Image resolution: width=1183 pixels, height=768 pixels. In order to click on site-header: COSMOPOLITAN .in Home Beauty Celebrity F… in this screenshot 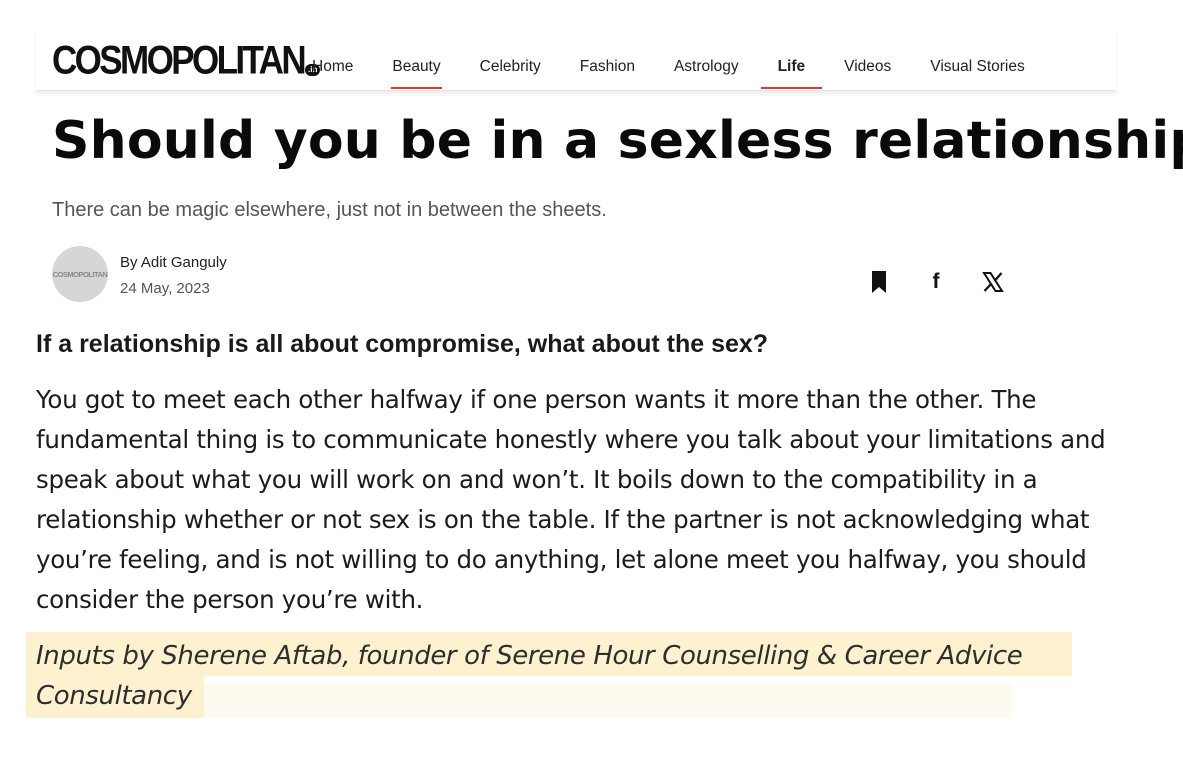, I will do `click(576, 59)`.